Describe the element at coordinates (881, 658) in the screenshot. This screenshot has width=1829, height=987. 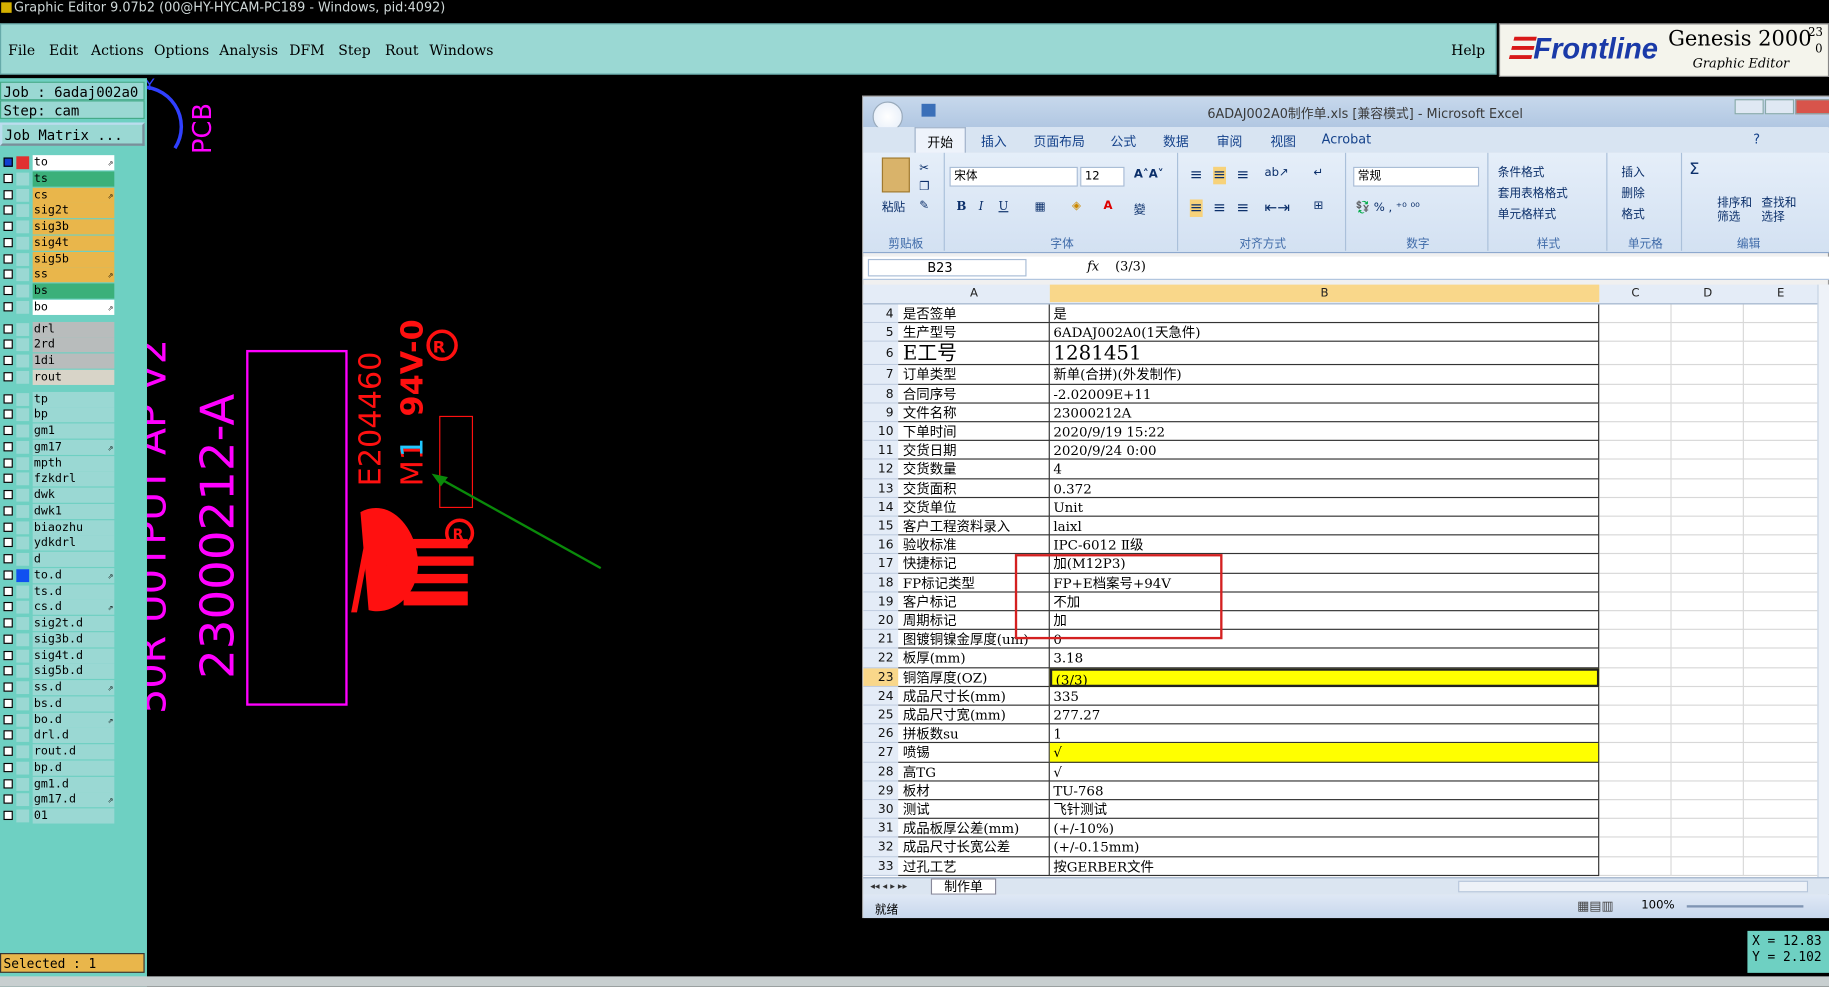
I see `row-number: 22` at that location.